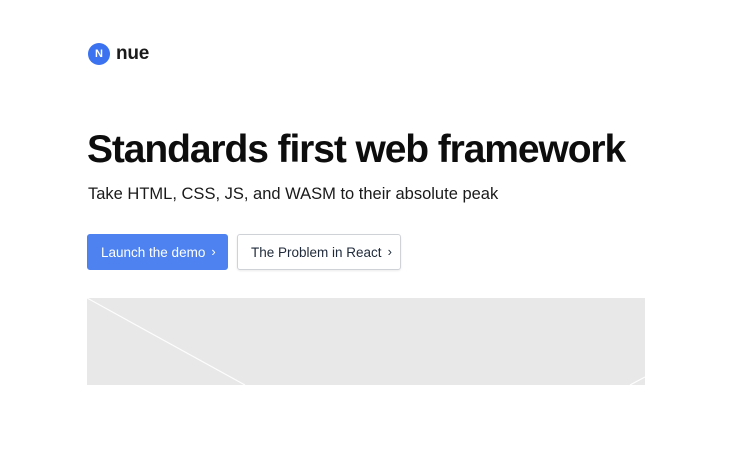  I want to click on problem-in-react-label: The Problem in React, so click(316, 252).